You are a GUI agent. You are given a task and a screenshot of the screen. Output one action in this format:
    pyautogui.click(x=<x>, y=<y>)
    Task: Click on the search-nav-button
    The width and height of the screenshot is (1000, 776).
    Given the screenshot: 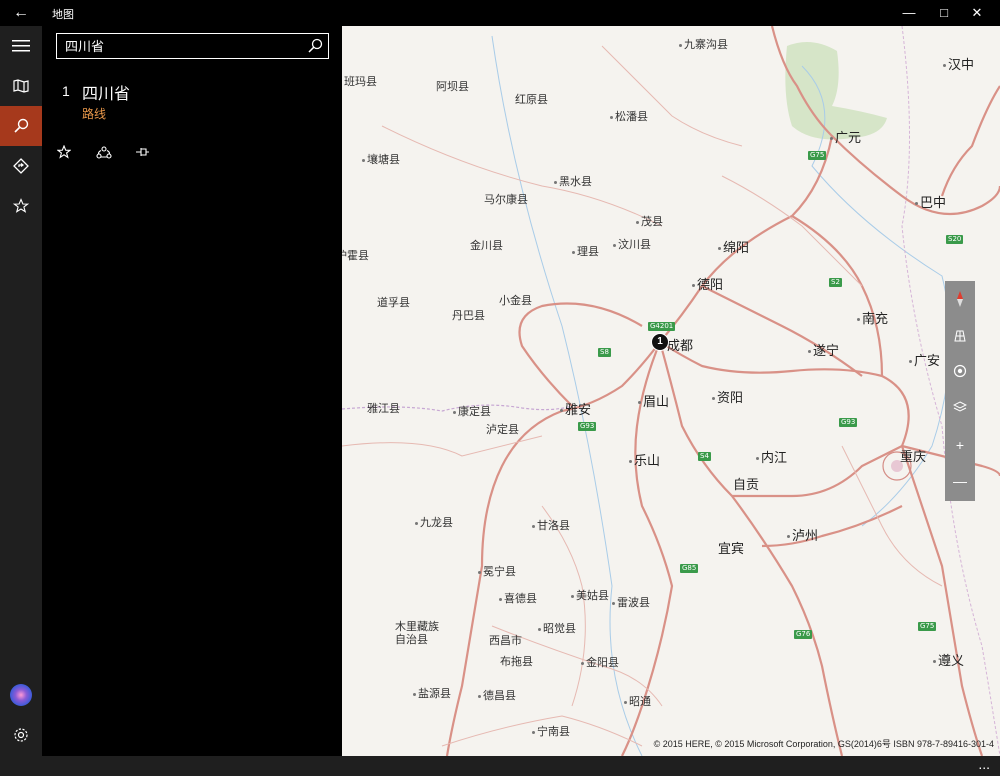 What is the action you would take?
    pyautogui.click(x=21, y=126)
    